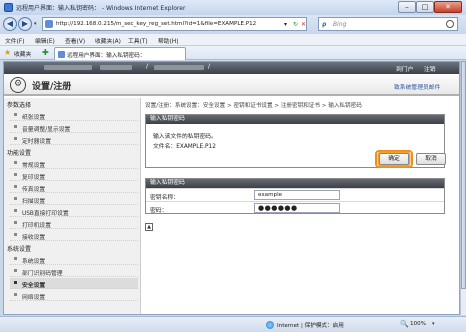  What do you see at coordinates (8, 7) in the screenshot?
I see `ie-app-icon` at bounding box center [8, 7].